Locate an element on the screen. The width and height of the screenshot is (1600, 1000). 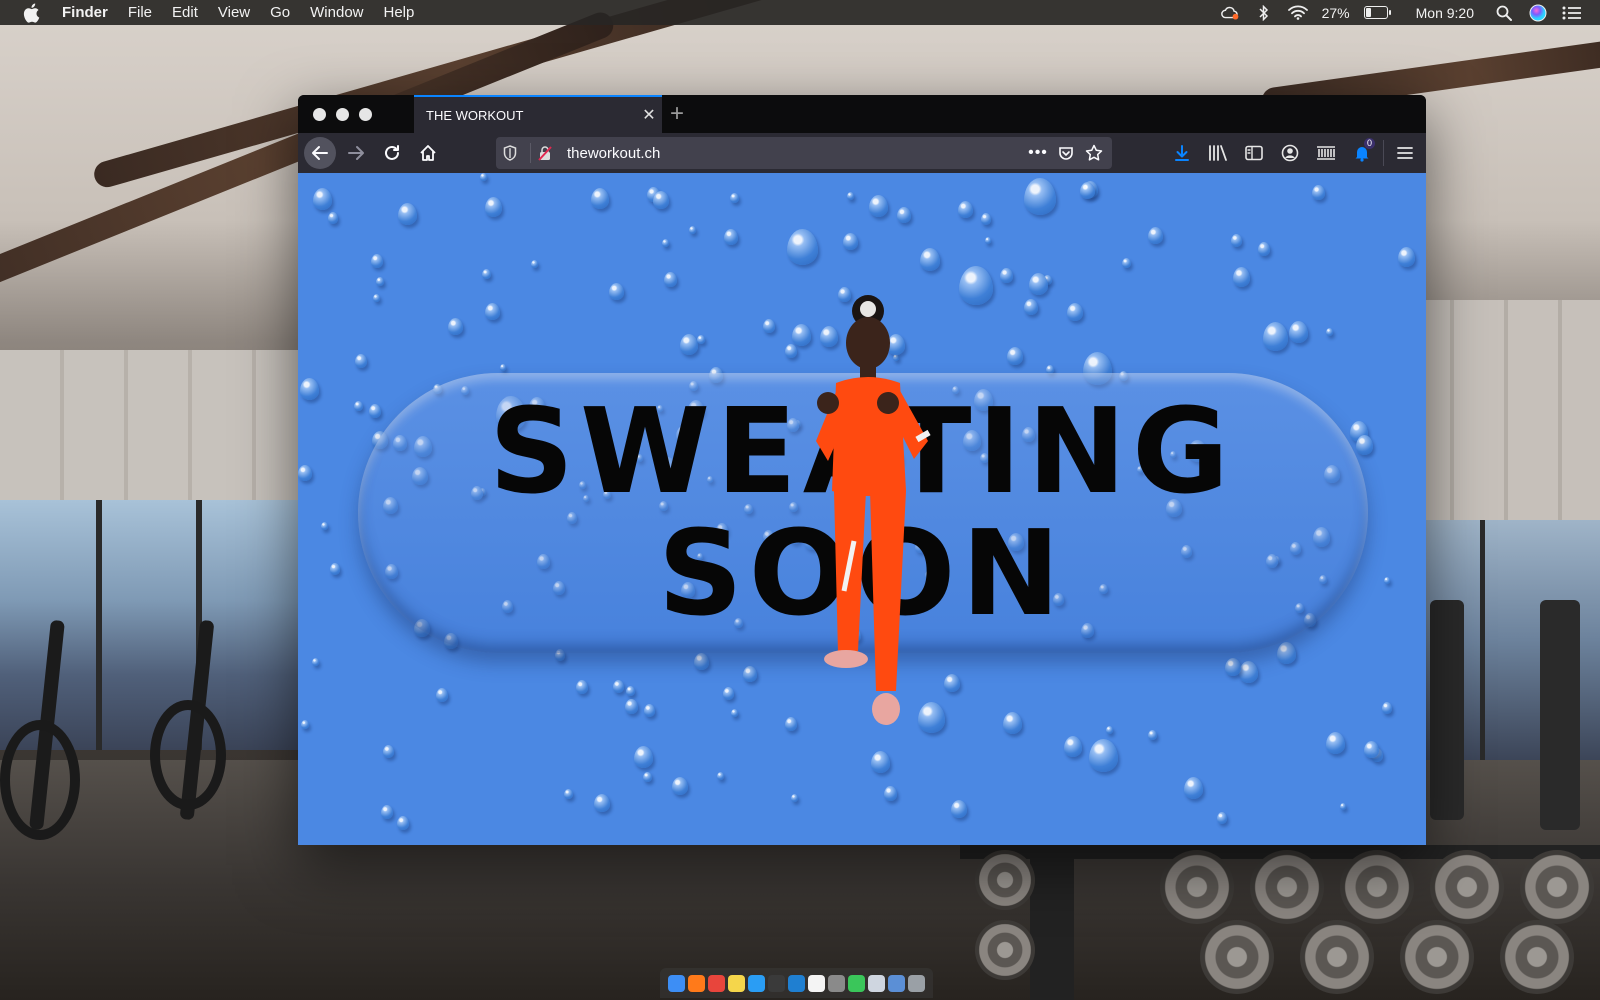
home-button is located at coordinates (428, 153).